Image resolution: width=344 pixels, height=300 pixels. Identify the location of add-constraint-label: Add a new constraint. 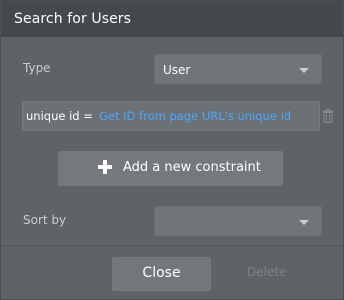
(192, 167).